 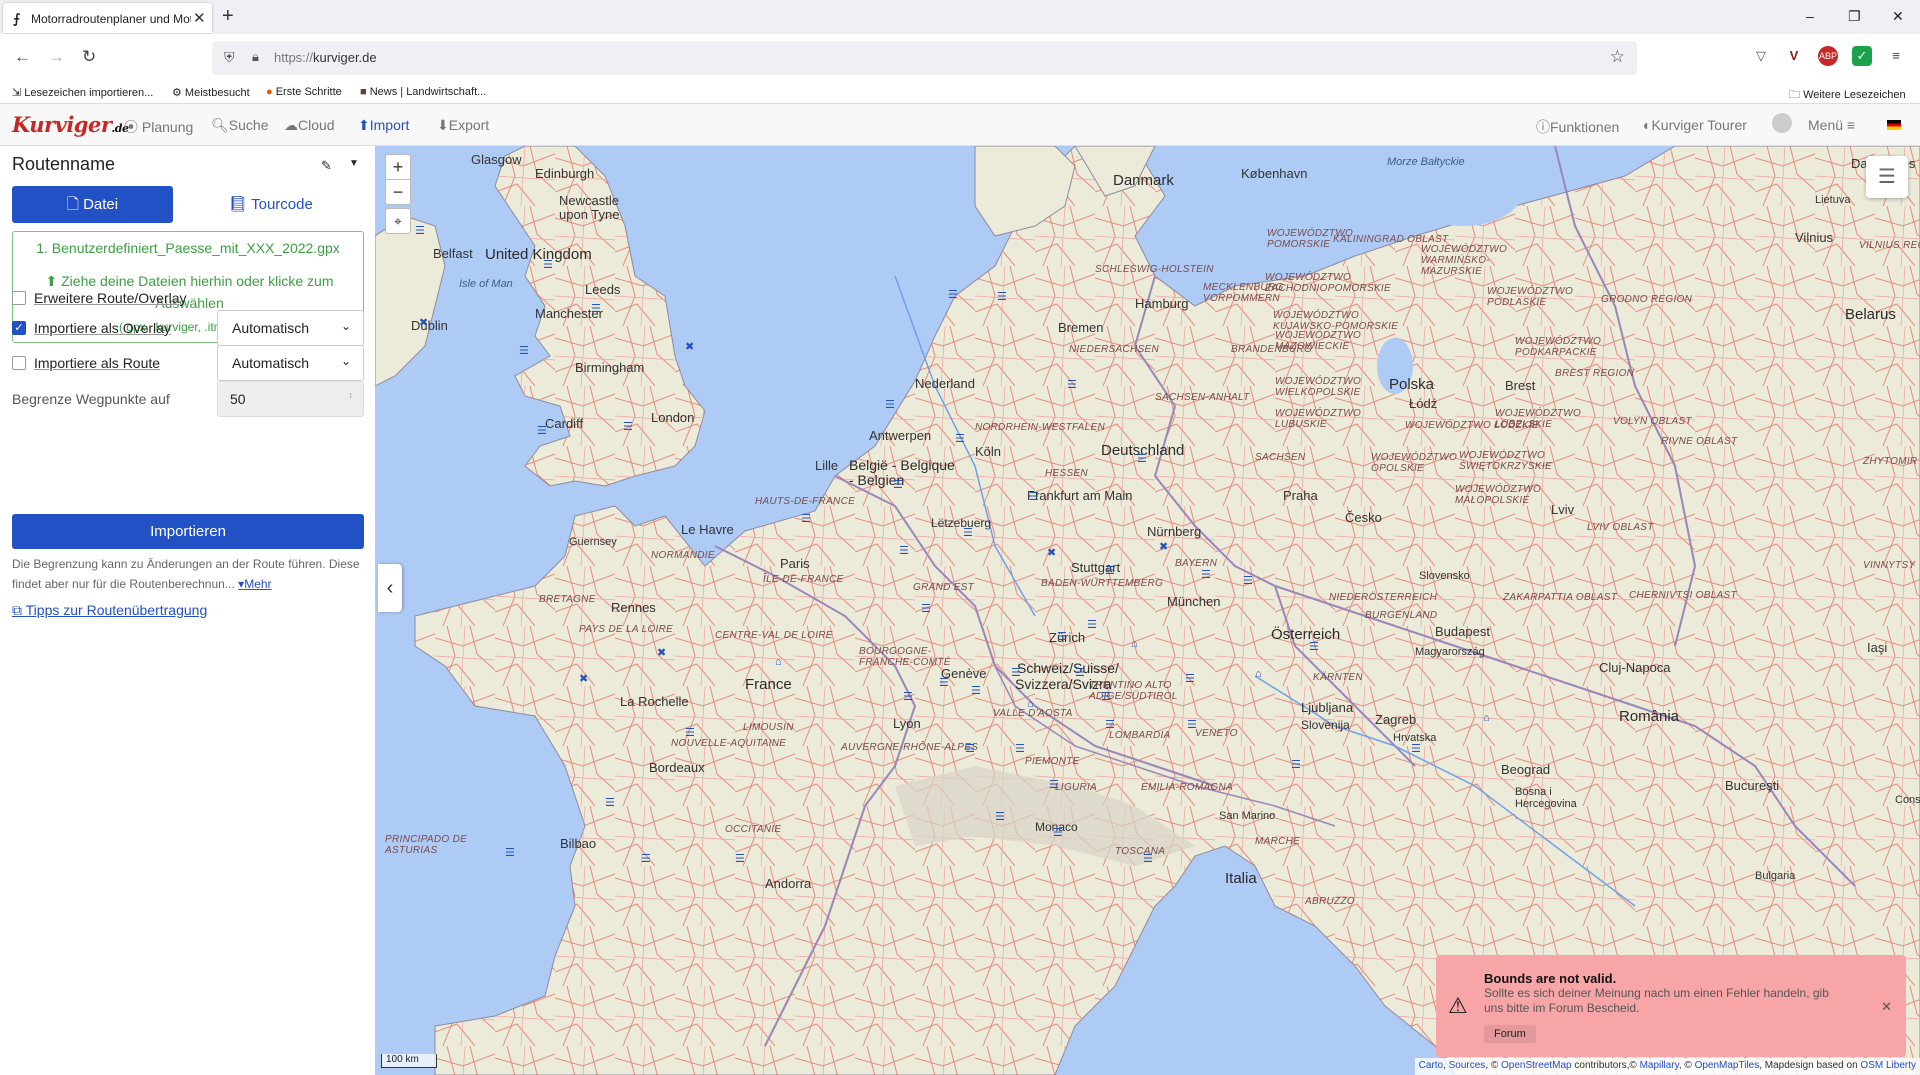 What do you see at coordinates (254, 584) in the screenshot?
I see `more-link: ▾Mehr` at bounding box center [254, 584].